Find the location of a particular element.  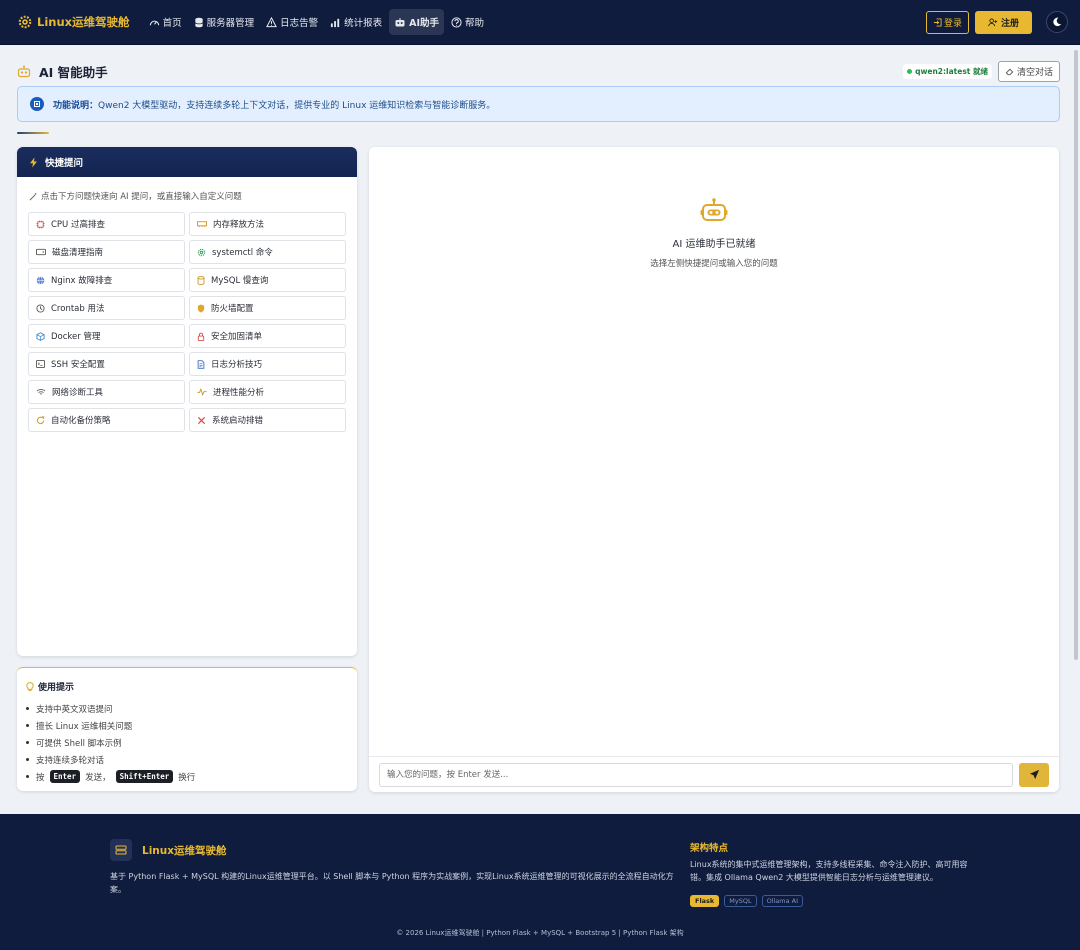

scrollbar-thumb is located at coordinates (1076, 355).